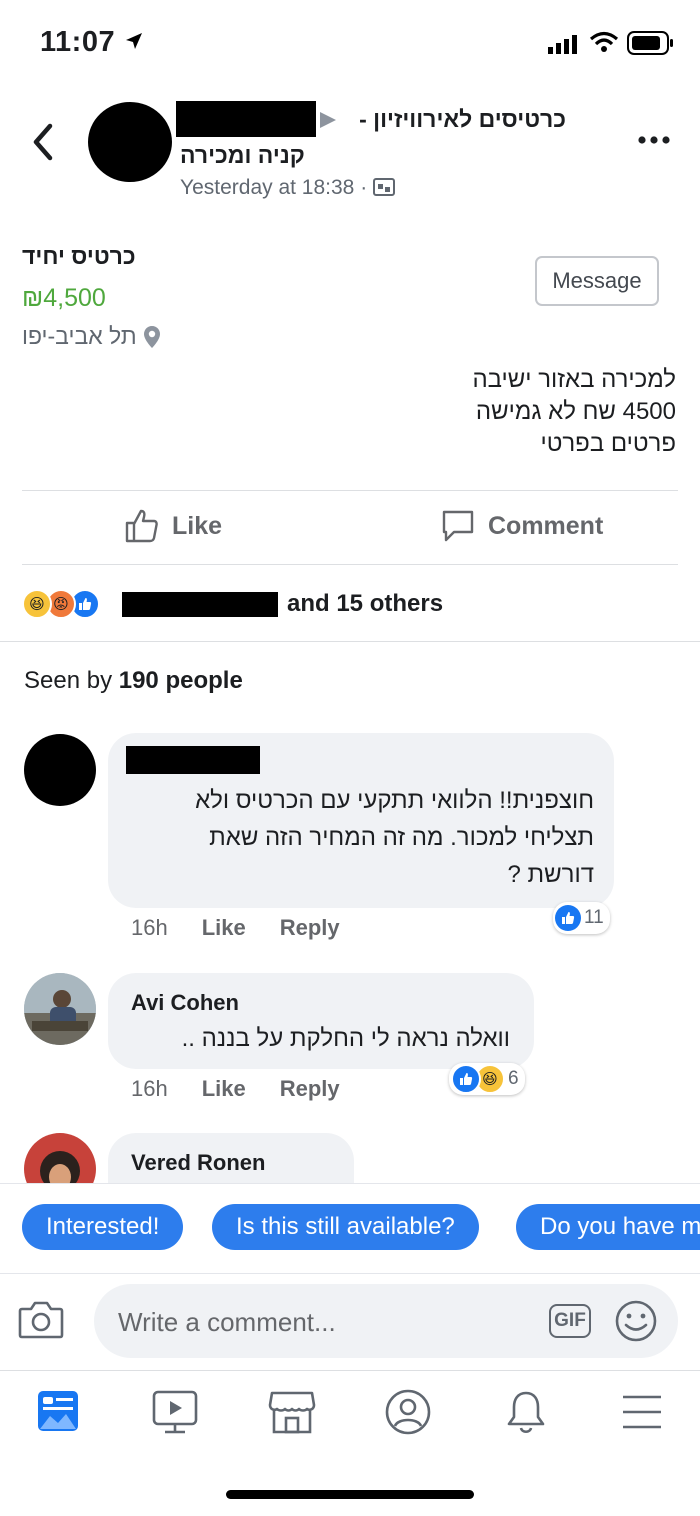 Image resolution: width=700 pixels, height=1516 pixels. Describe the element at coordinates (318, 1322) in the screenshot. I see `comment-input` at that location.